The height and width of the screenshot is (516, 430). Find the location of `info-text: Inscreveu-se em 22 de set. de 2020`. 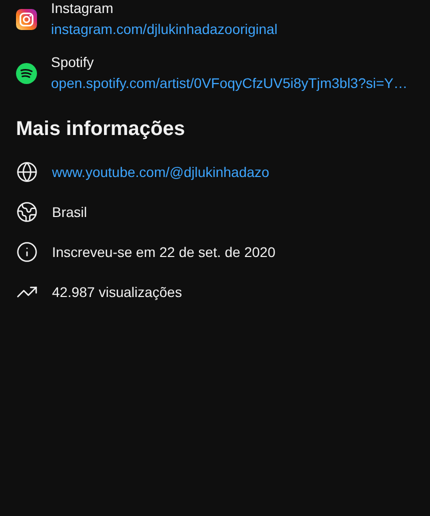

info-text: Inscreveu-se em 22 de set. de 2020 is located at coordinates (164, 252).